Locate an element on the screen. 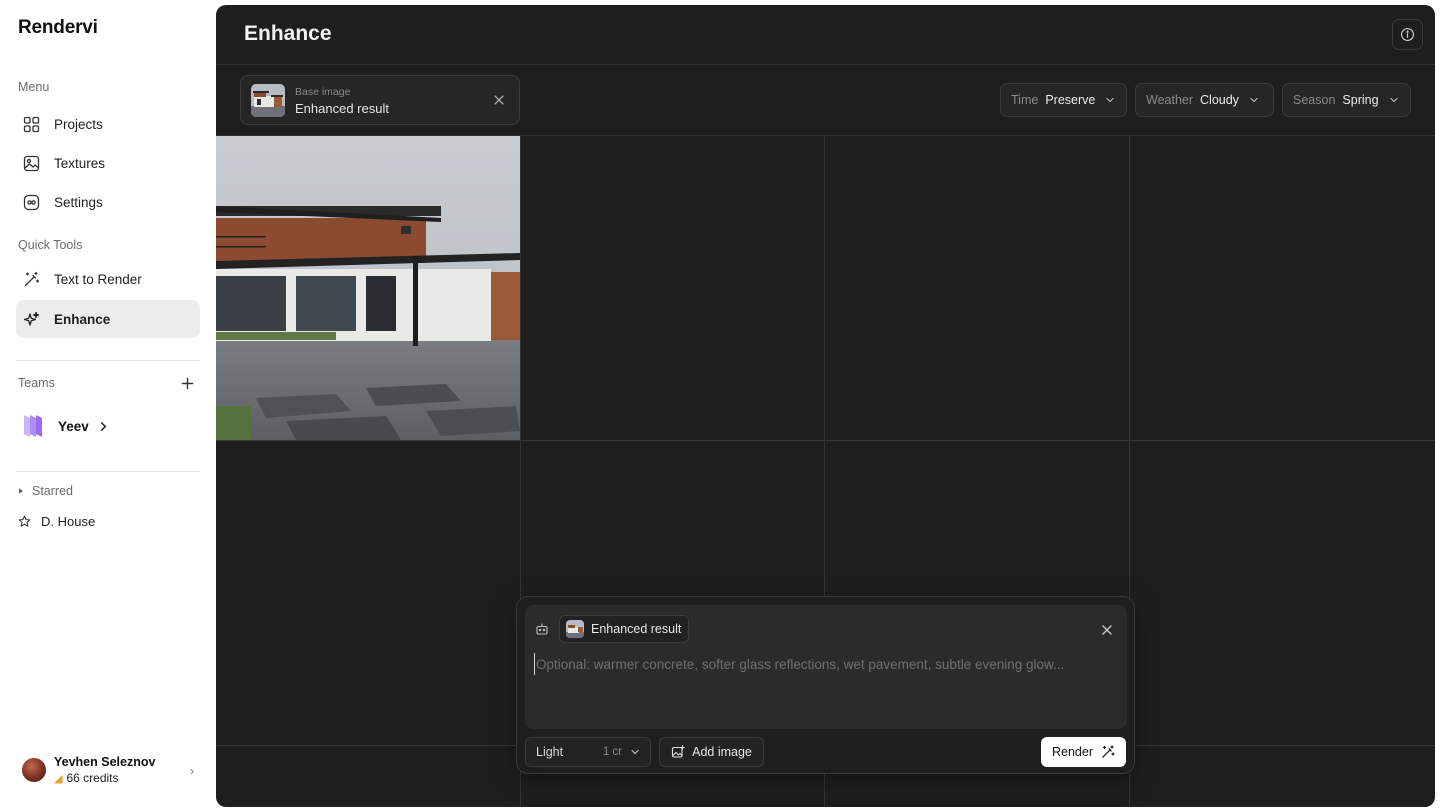 The height and width of the screenshot is (812, 1440). app-logo-text: Rendervi is located at coordinates (58, 28).